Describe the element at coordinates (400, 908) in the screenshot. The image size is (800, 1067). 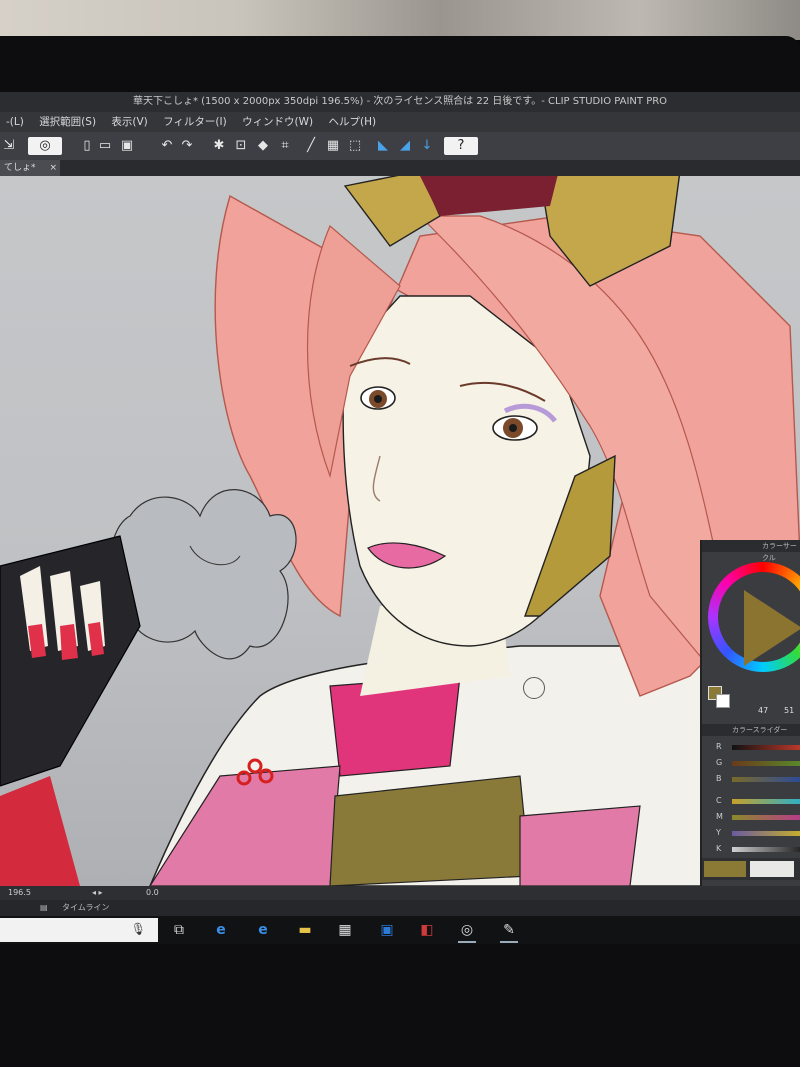
I see `timeline-bar: ▤ タイムライン` at that location.